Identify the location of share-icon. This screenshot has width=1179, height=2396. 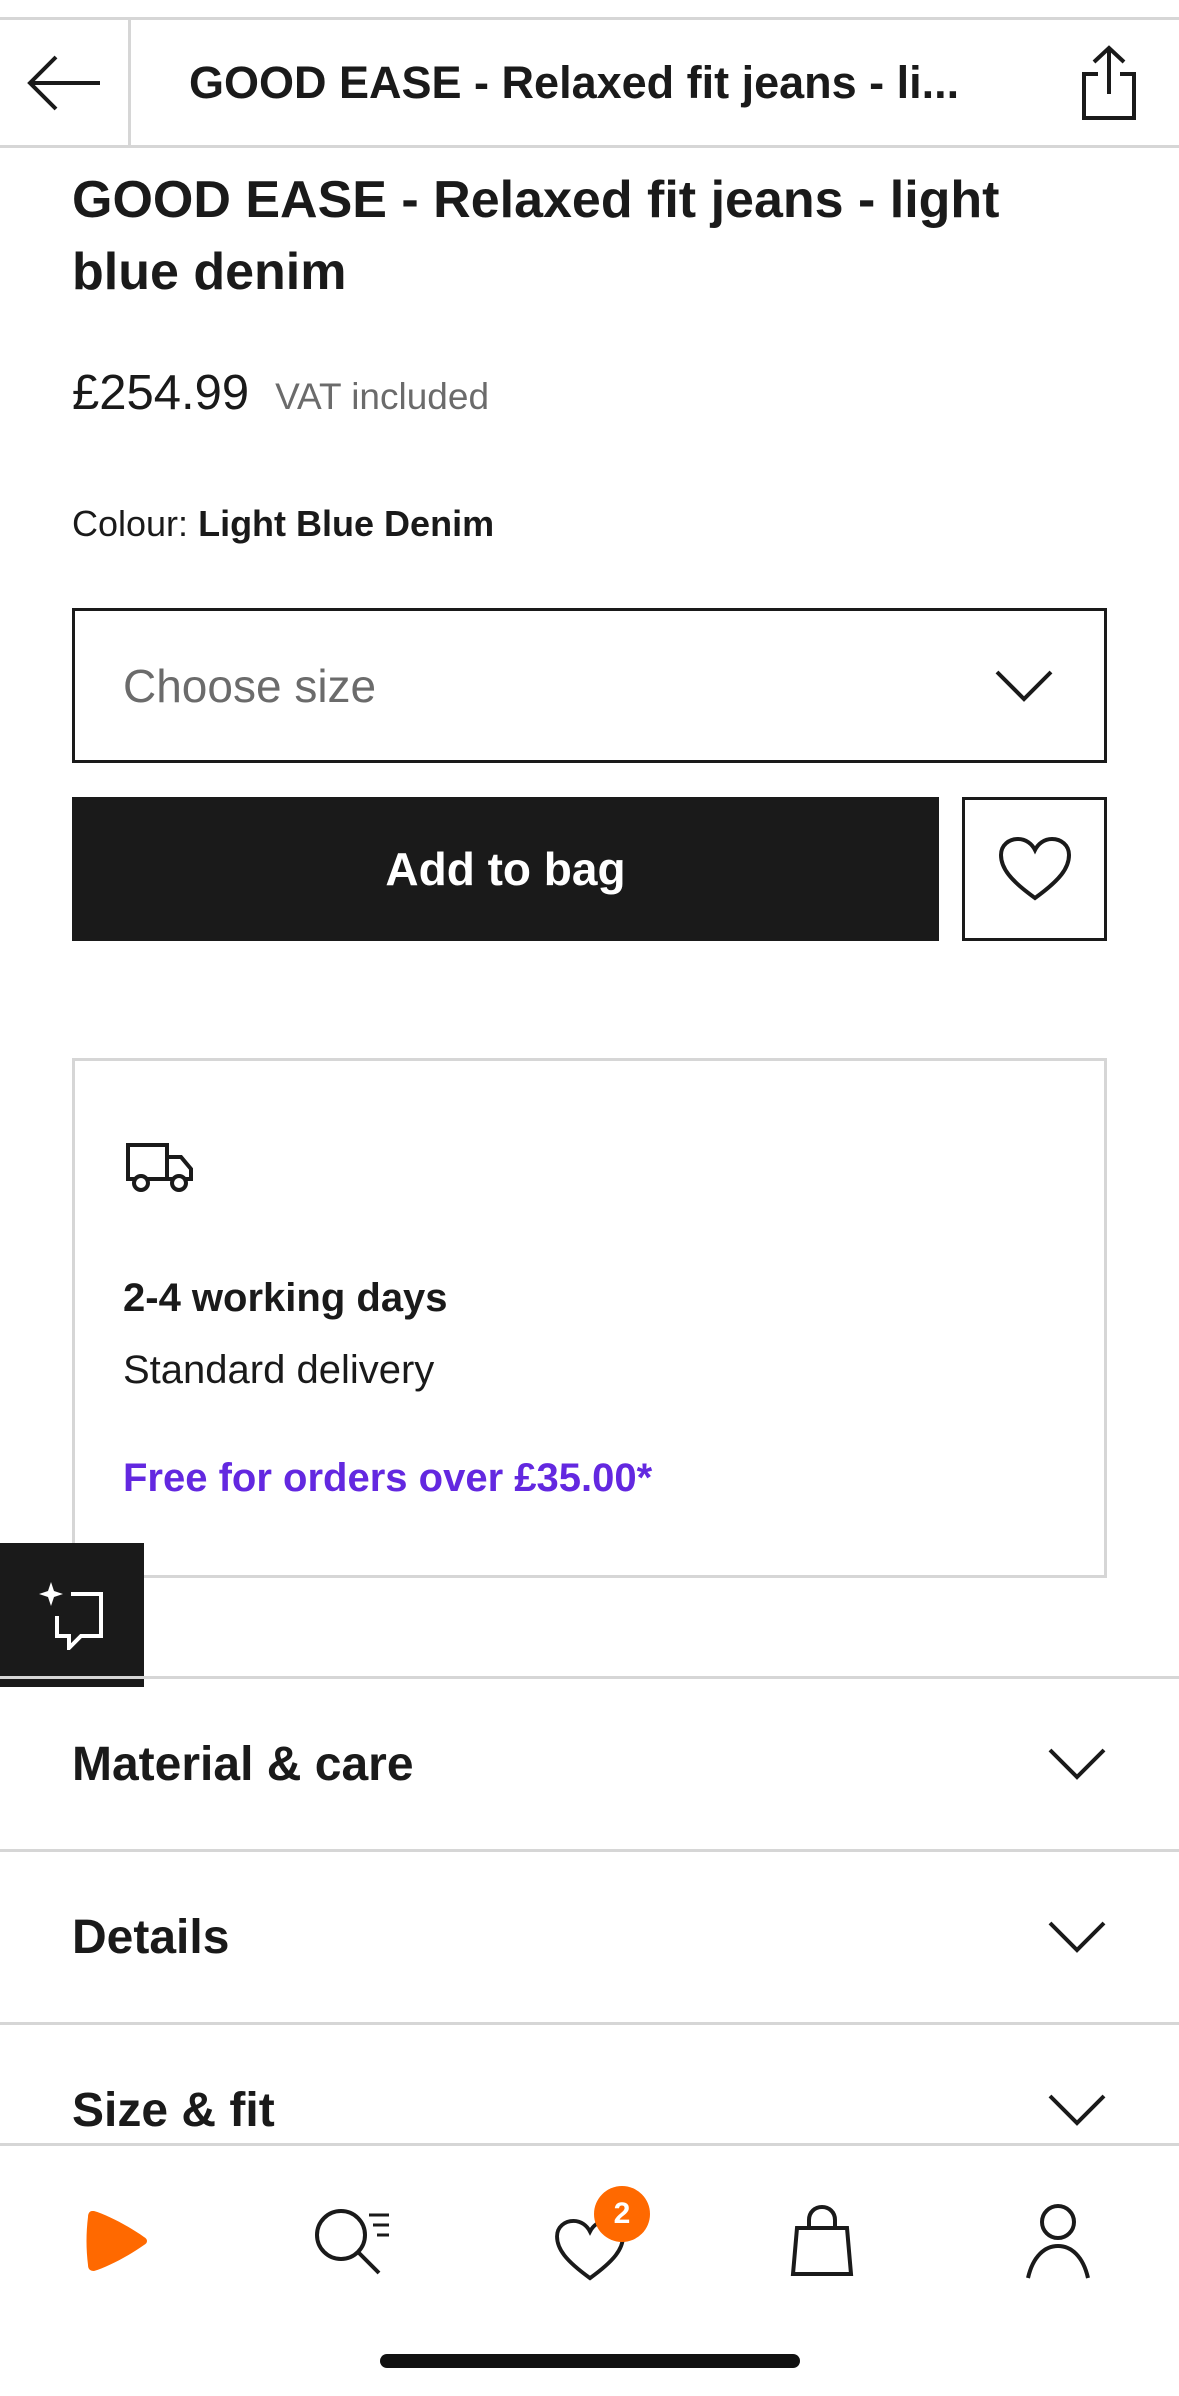
(1109, 82).